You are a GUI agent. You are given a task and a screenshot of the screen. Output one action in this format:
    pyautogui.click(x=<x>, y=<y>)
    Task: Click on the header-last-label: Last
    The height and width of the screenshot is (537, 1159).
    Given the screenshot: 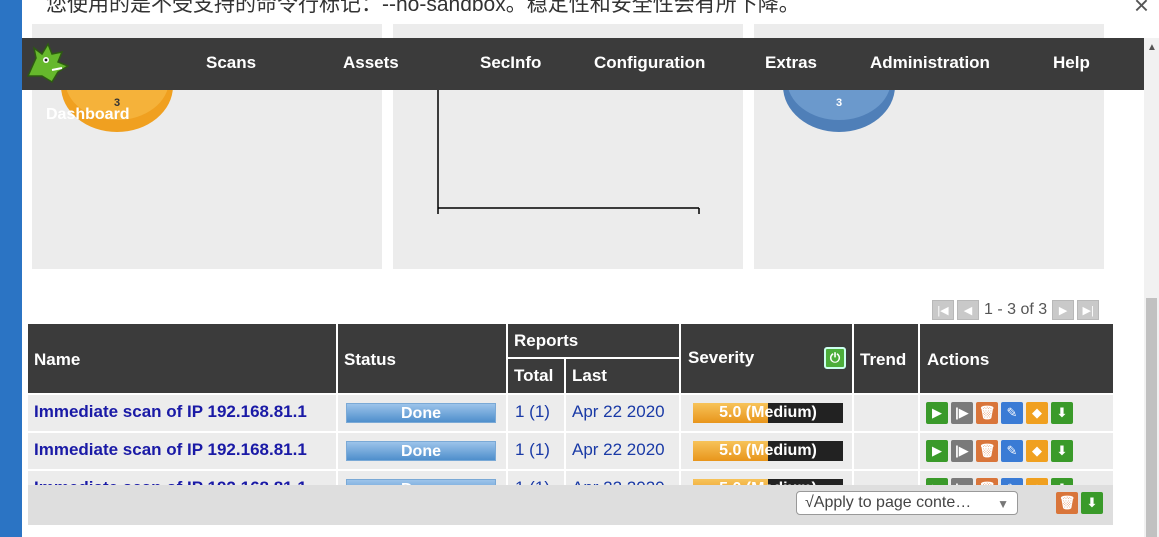 What is the action you would take?
    pyautogui.click(x=589, y=375)
    